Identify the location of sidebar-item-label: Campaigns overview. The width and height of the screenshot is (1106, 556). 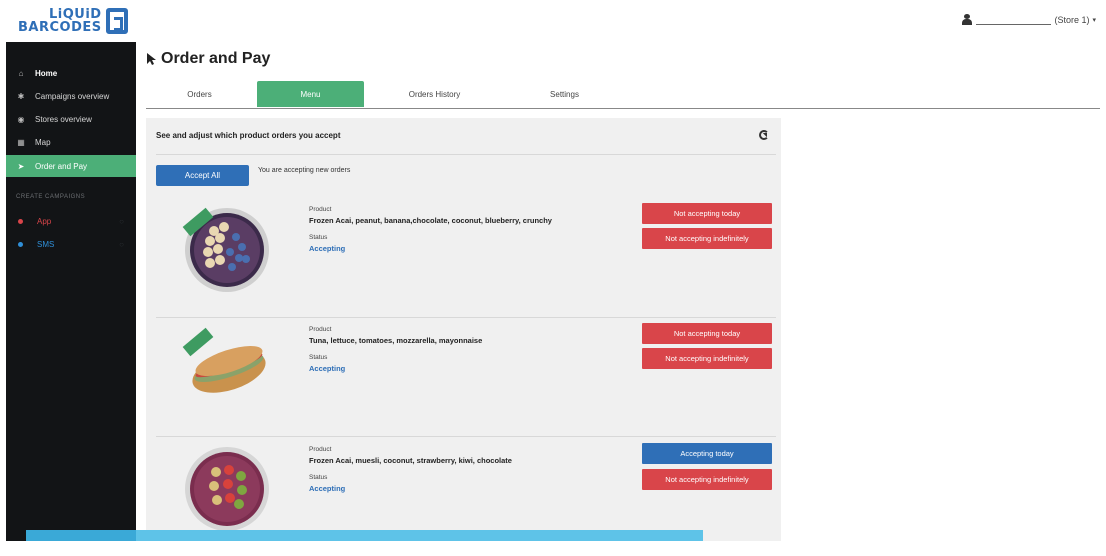
(72, 96).